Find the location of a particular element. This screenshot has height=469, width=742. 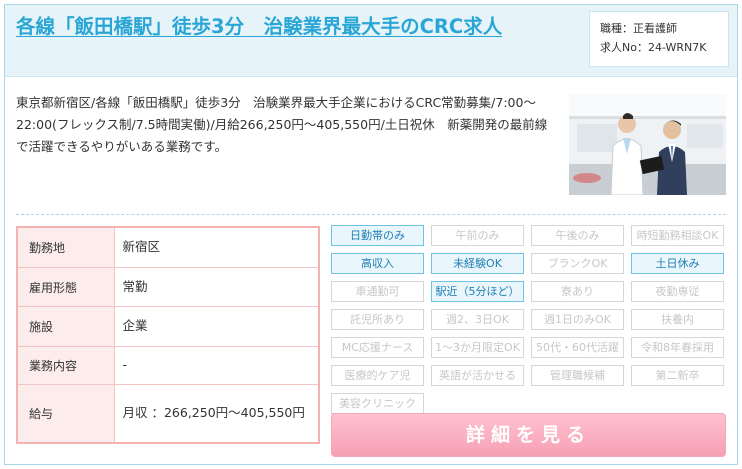

detail-label: 勤務地 is located at coordinates (65, 247).